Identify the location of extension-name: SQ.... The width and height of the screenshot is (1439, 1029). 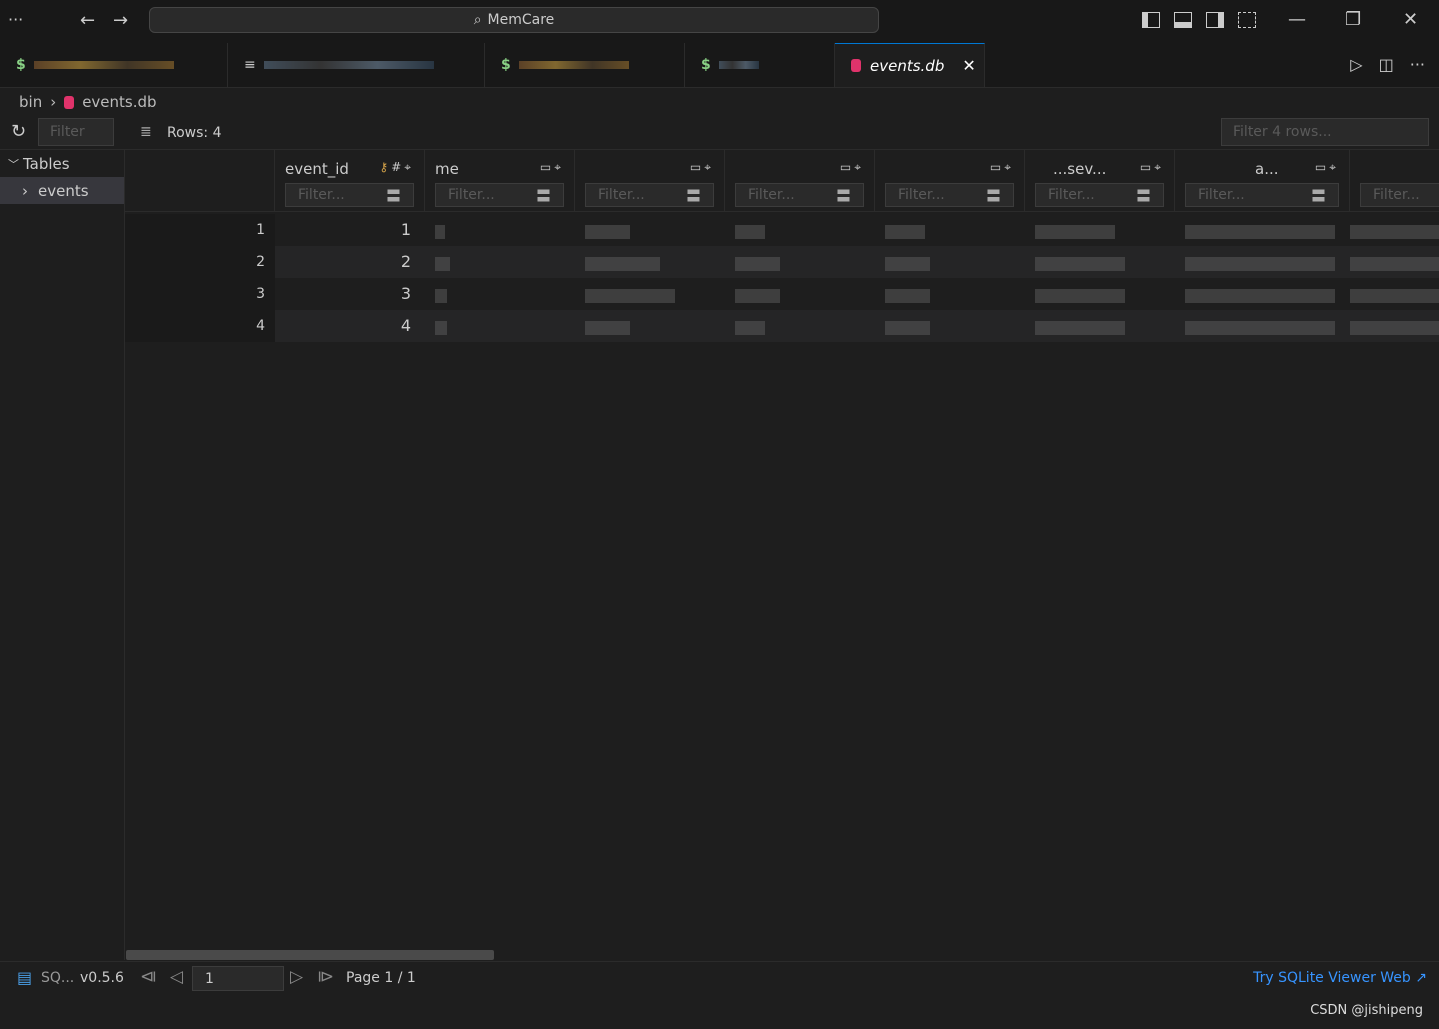
(58, 978).